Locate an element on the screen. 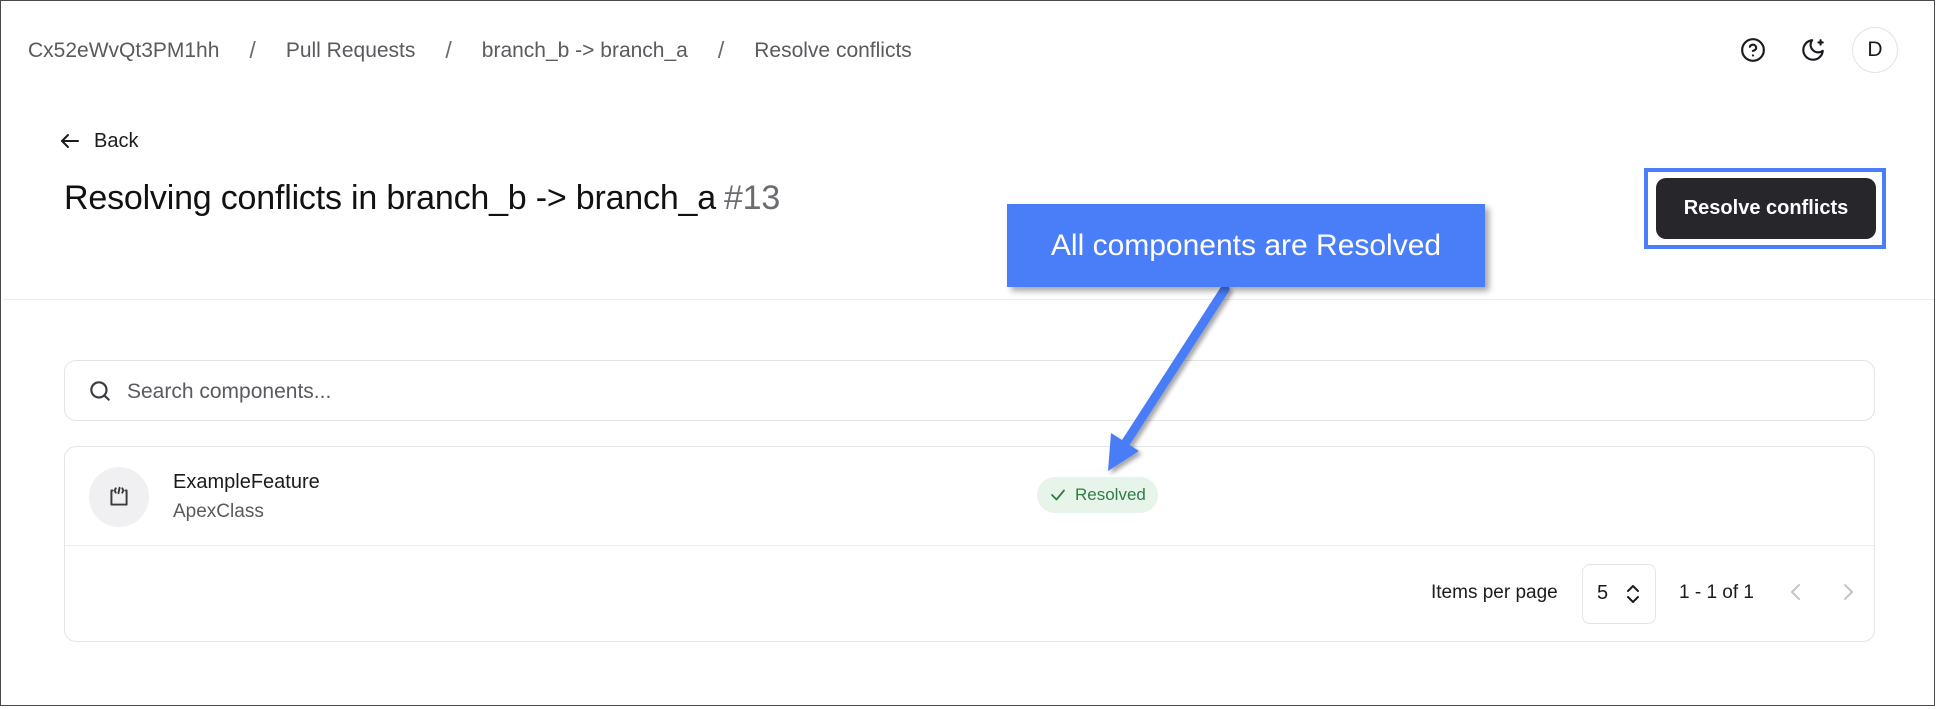  theme-toggle-button is located at coordinates (1813, 50).